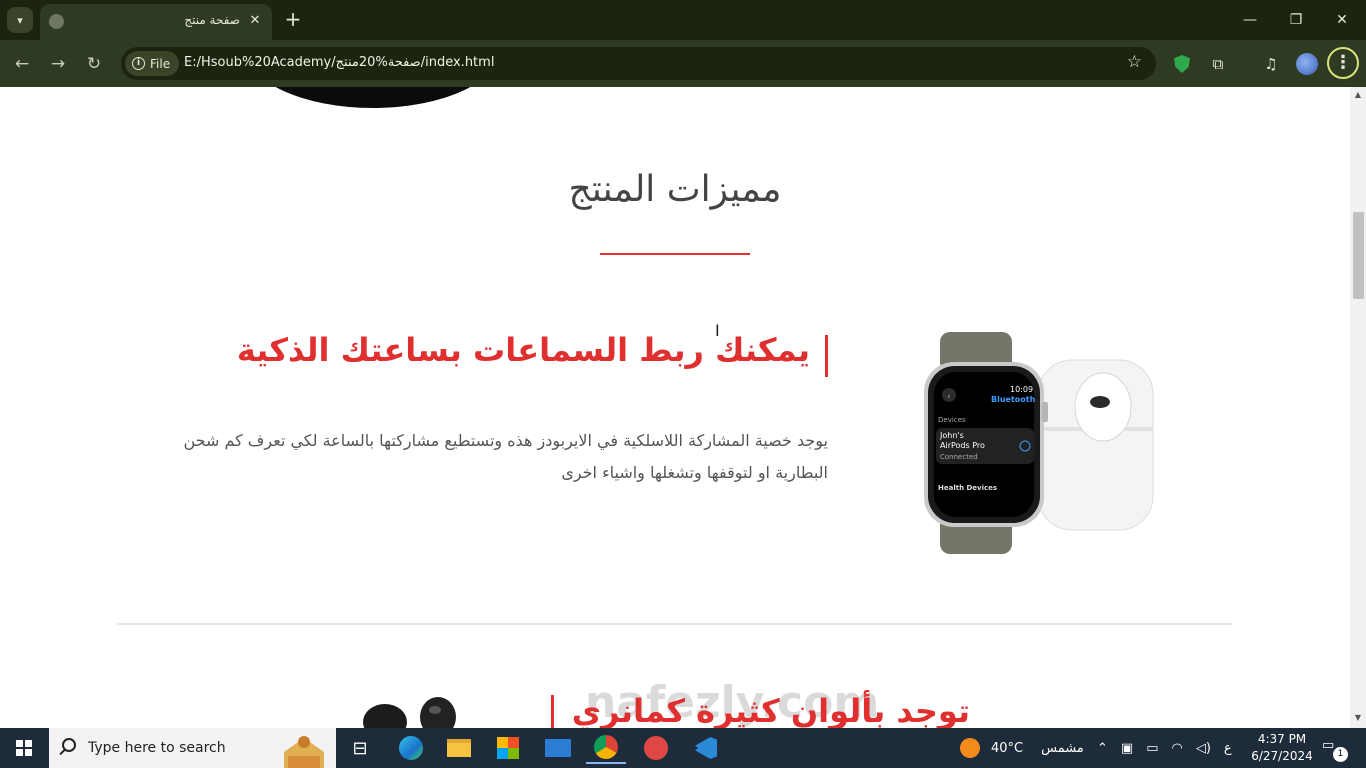  Describe the element at coordinates (952, 420) in the screenshot. I see `watch-section: Devices` at that location.